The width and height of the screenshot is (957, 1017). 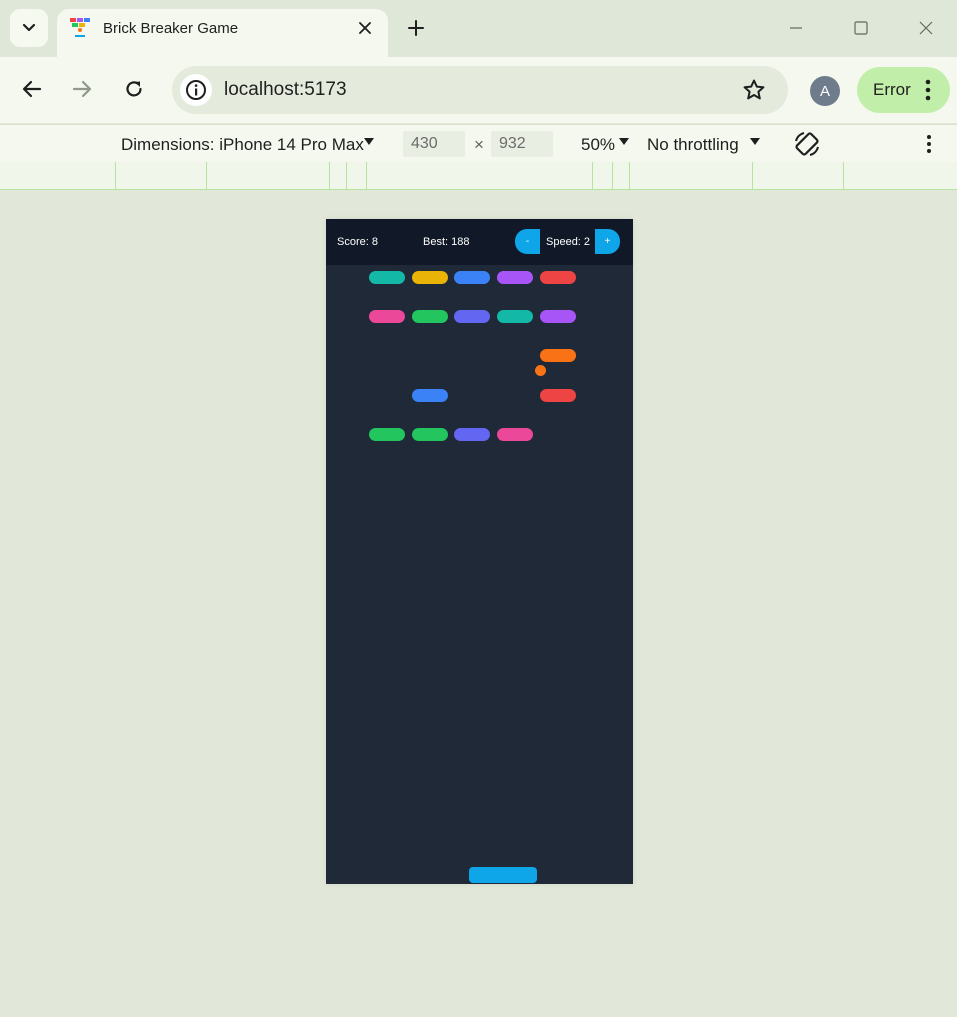 What do you see at coordinates (607, 241) in the screenshot?
I see `speed-increase-button: +` at bounding box center [607, 241].